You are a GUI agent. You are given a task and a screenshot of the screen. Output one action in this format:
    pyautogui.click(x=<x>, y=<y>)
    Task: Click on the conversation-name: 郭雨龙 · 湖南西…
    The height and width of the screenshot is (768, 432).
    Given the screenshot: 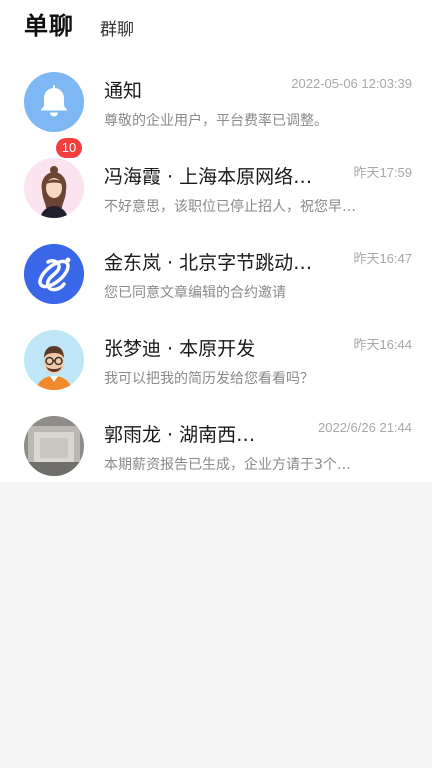 What is the action you would take?
    pyautogui.click(x=180, y=435)
    